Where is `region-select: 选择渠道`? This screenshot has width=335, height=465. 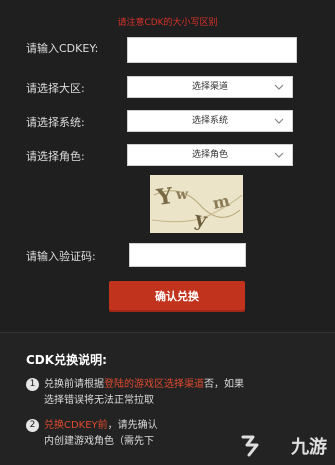 region-select: 选择渠道 is located at coordinates (210, 87).